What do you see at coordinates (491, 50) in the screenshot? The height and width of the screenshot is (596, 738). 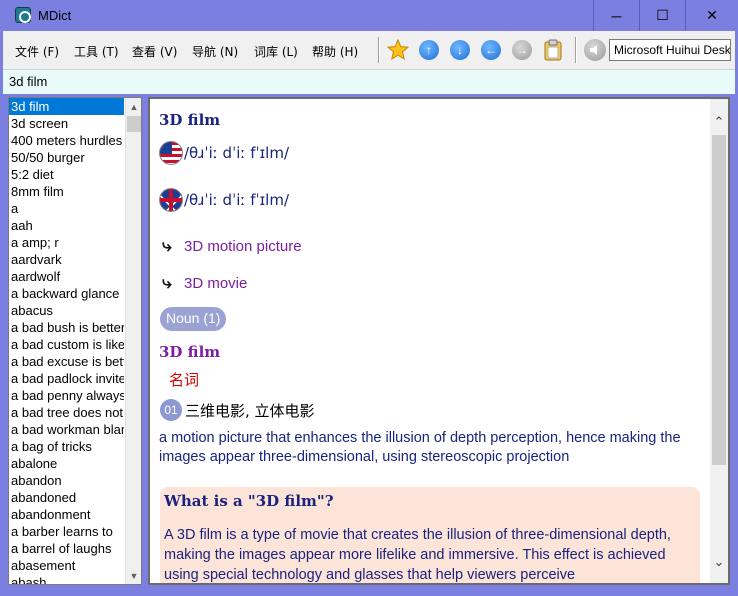 I see `arrow-left-icon: ←` at bounding box center [491, 50].